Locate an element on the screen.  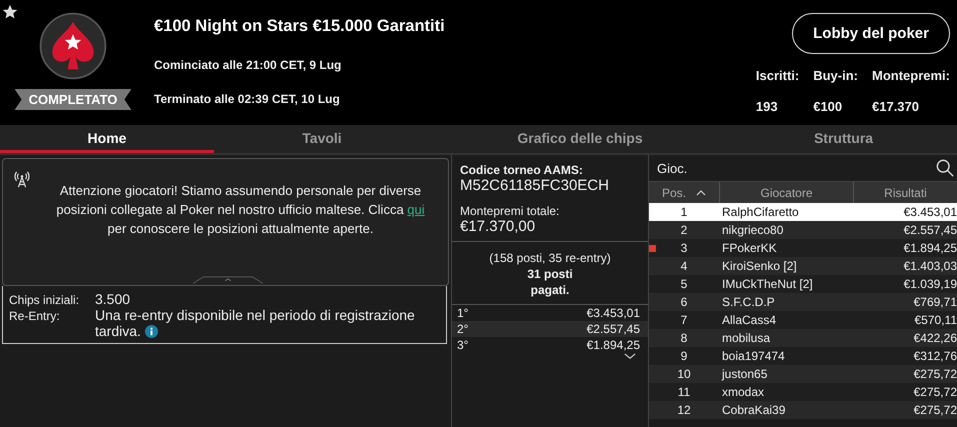
player-name-cell-text: KiroiSenko [2] is located at coordinates (759, 266).